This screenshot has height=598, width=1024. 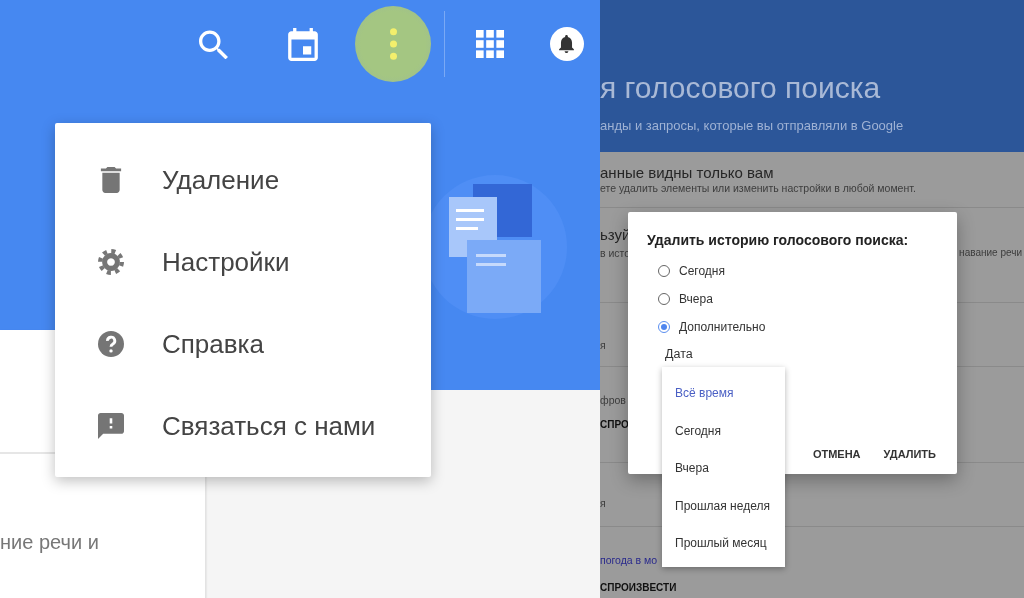 I want to click on dropdown-option: Сегодня, so click(x=723, y=431).